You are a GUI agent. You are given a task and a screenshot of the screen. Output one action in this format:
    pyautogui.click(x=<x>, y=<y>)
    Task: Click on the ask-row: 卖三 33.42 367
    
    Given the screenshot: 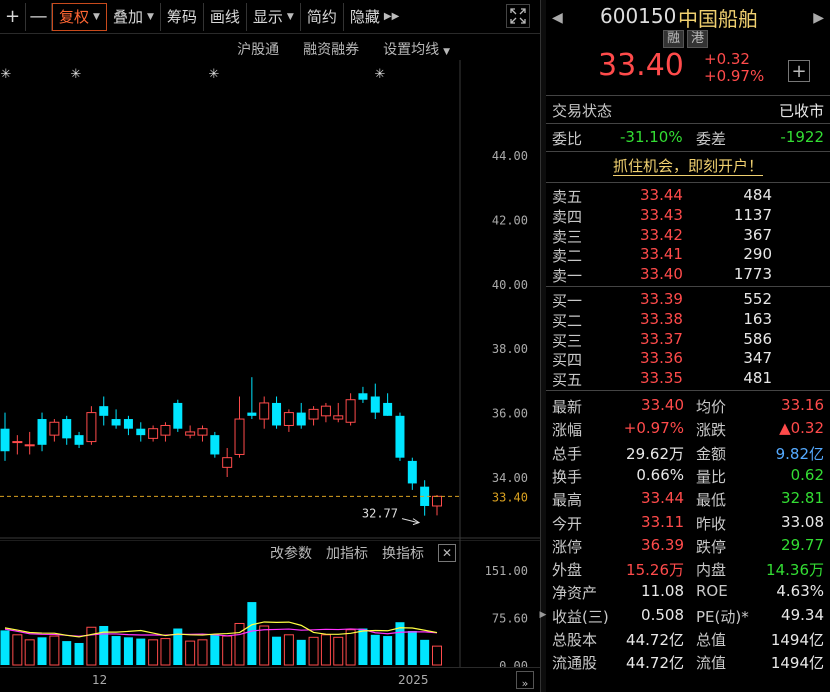 What is the action you would take?
    pyautogui.click(x=688, y=235)
    